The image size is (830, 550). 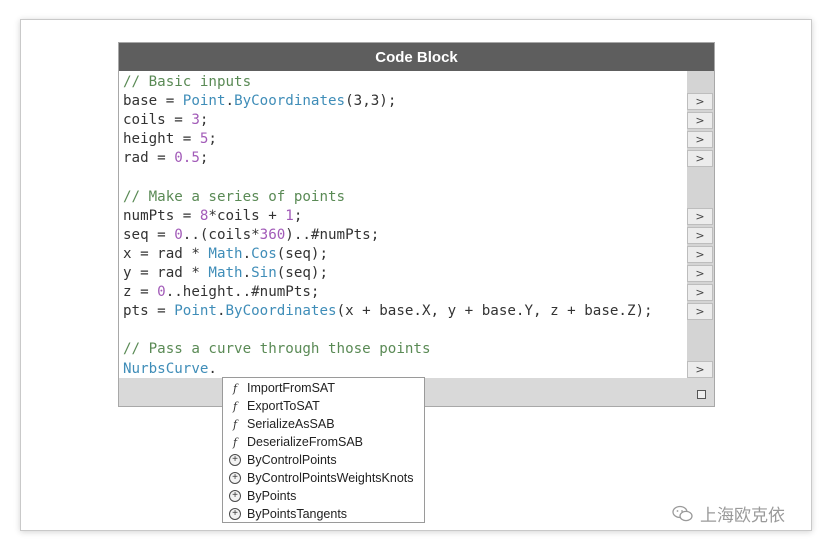 I want to click on autocomplete-item-label: DeserializeFromSAB, so click(x=305, y=442).